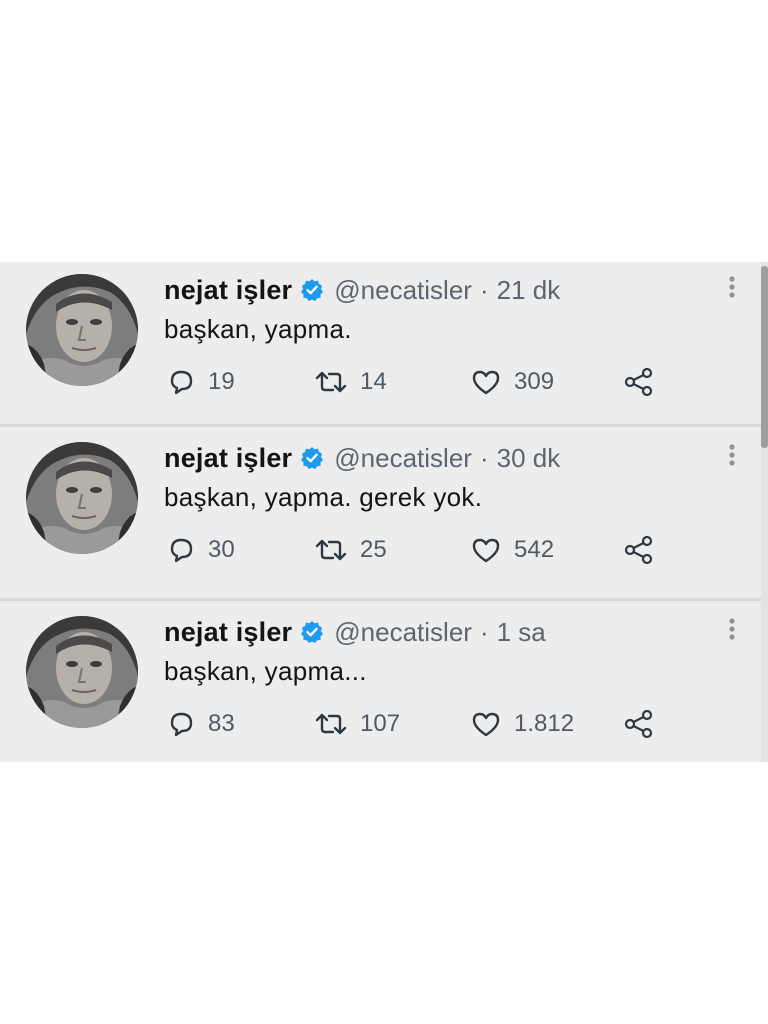 This screenshot has height=1024, width=768. What do you see at coordinates (200, 550) in the screenshot?
I see `reply-button: 30` at bounding box center [200, 550].